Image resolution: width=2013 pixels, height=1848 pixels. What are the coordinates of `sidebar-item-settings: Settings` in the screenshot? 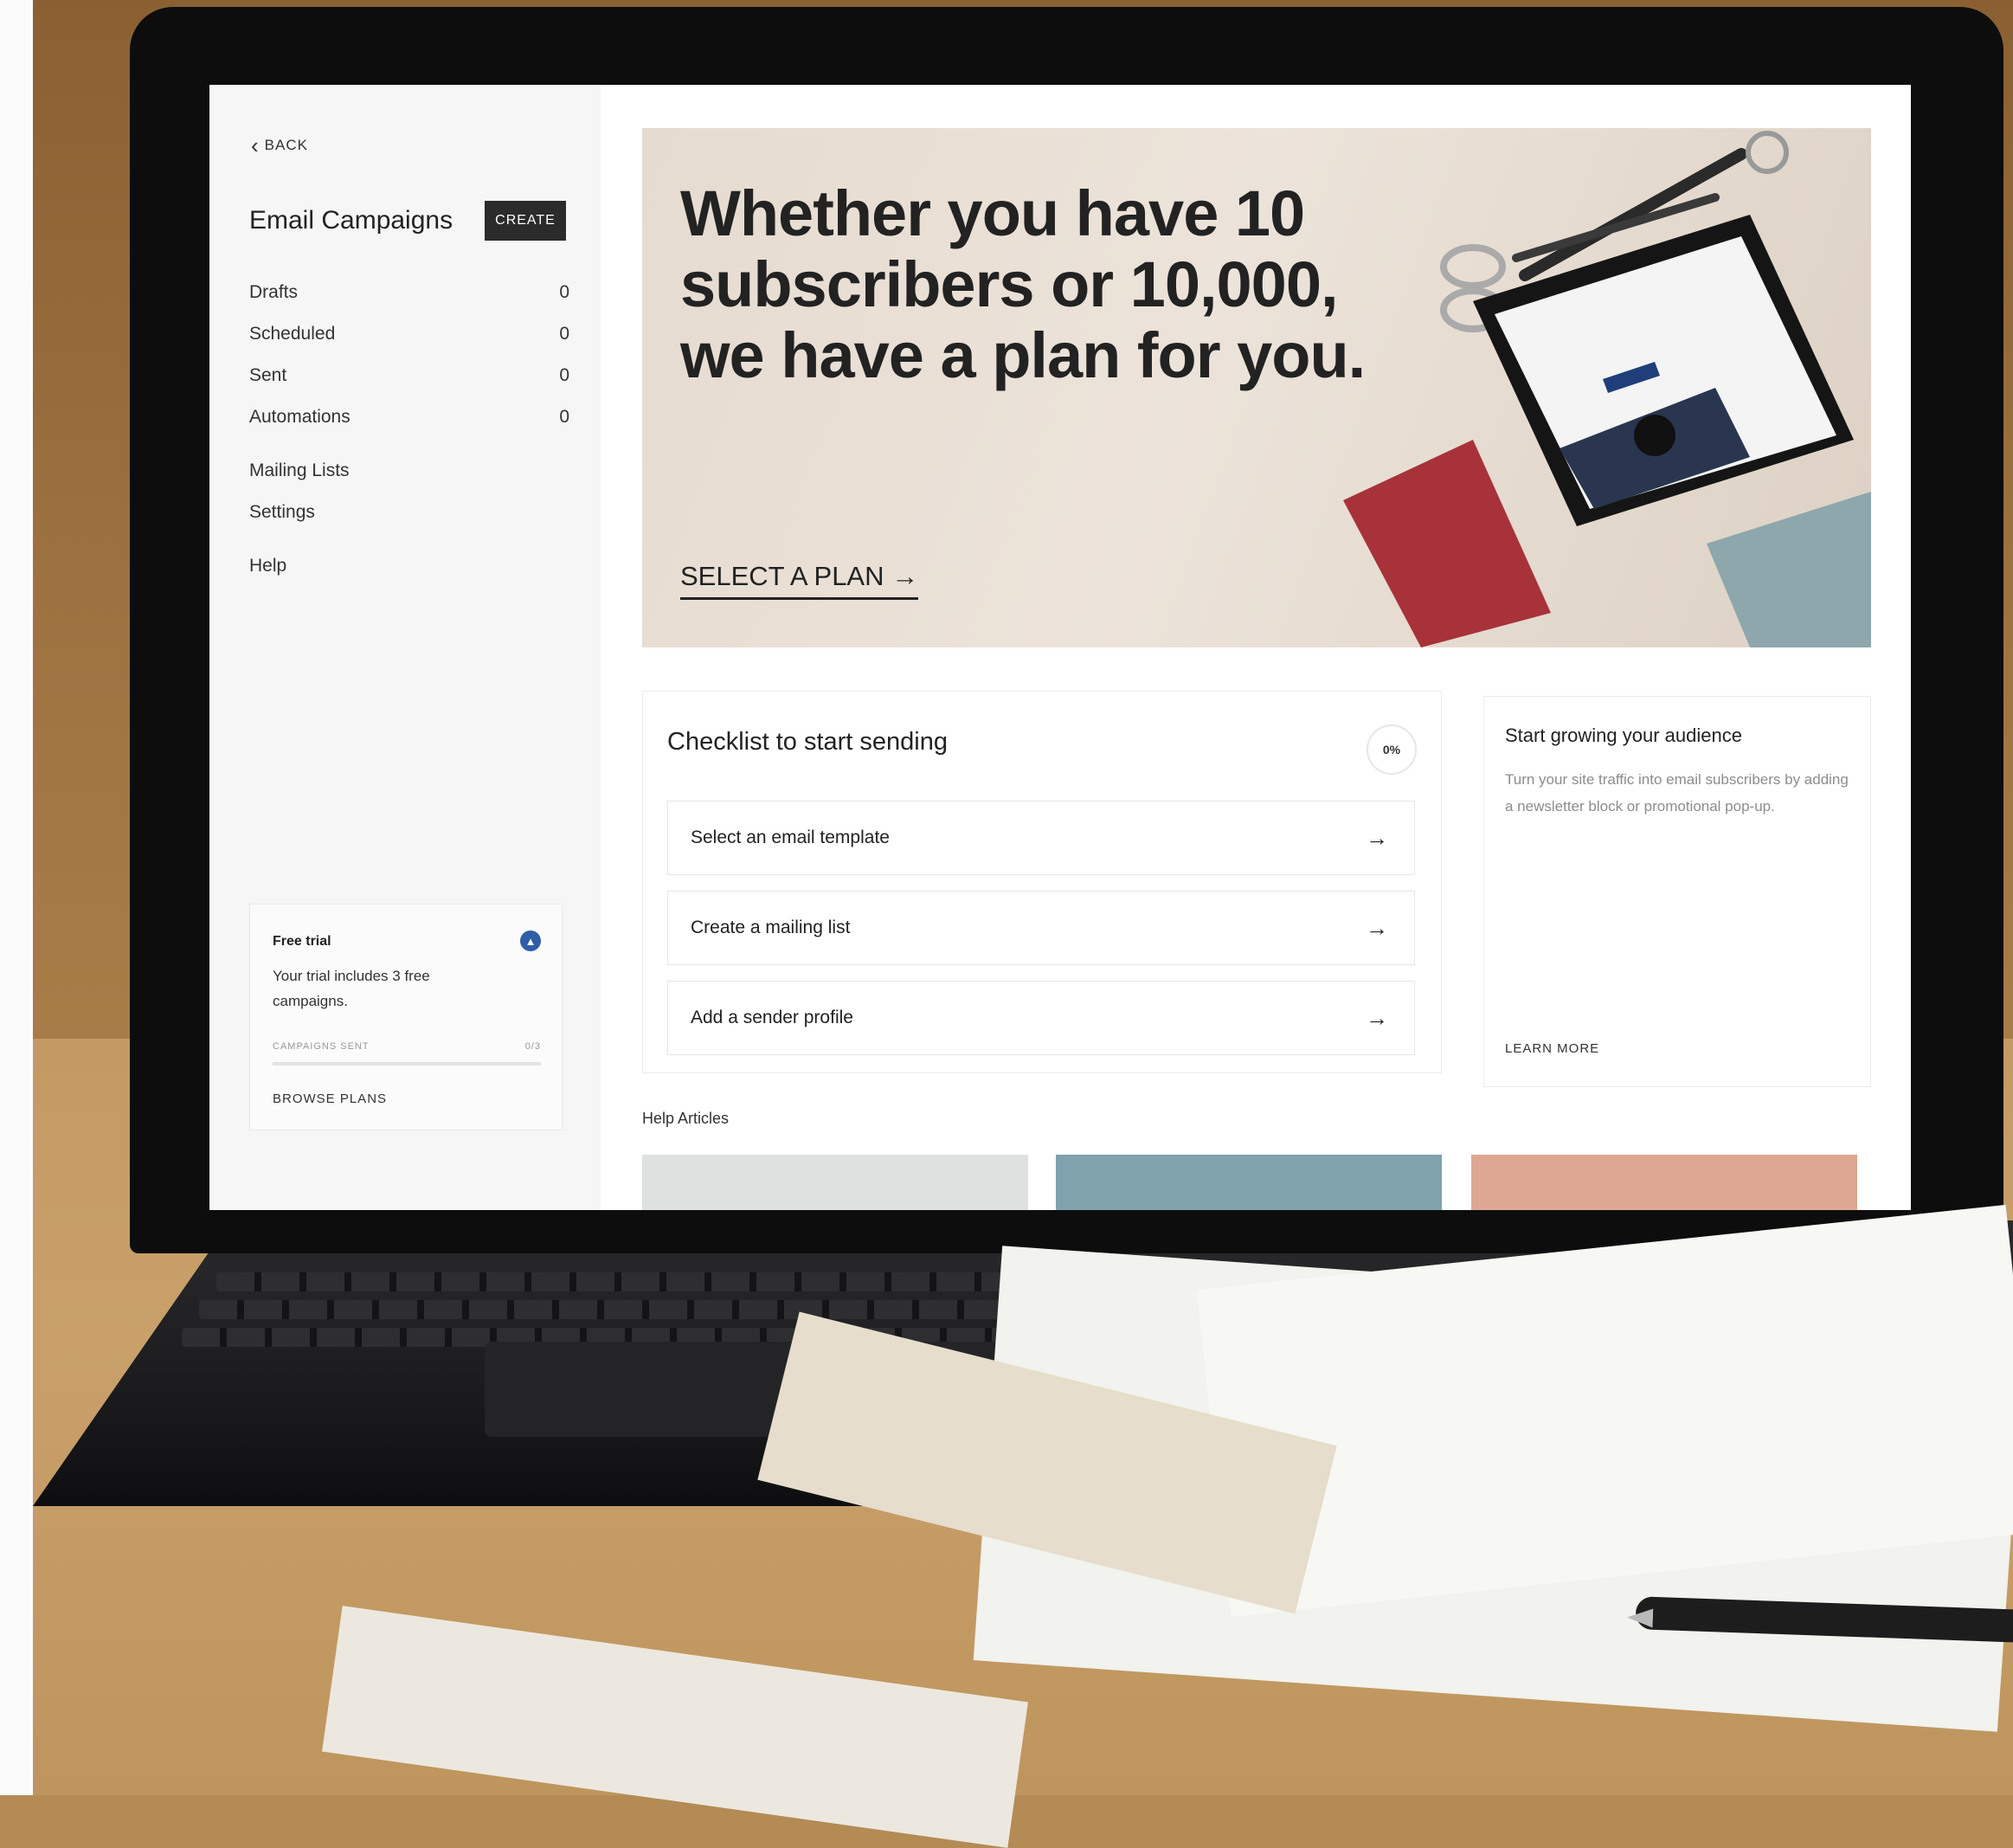 It's located at (409, 512).